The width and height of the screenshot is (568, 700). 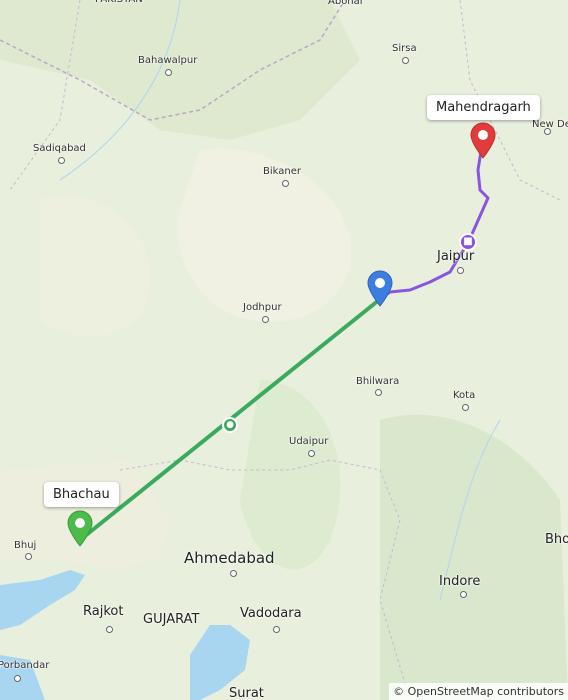 I want to click on map-attribution: © OpenStreetMap contributors, so click(x=478, y=691).